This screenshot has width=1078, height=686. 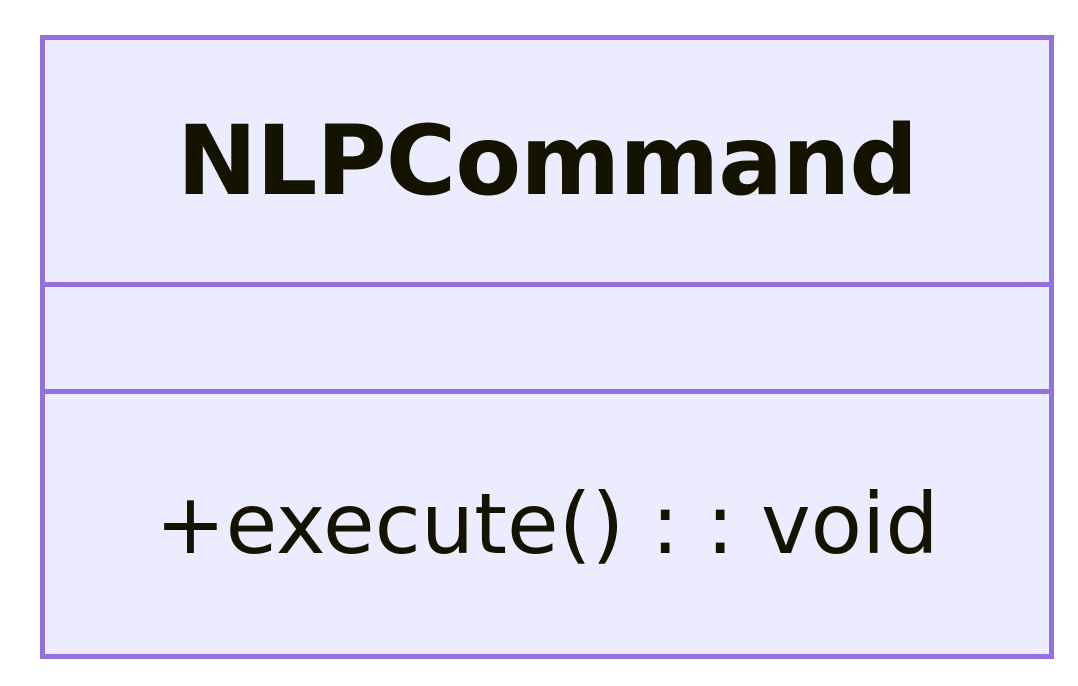 I want to click on attributes-compartment, so click(x=547, y=338).